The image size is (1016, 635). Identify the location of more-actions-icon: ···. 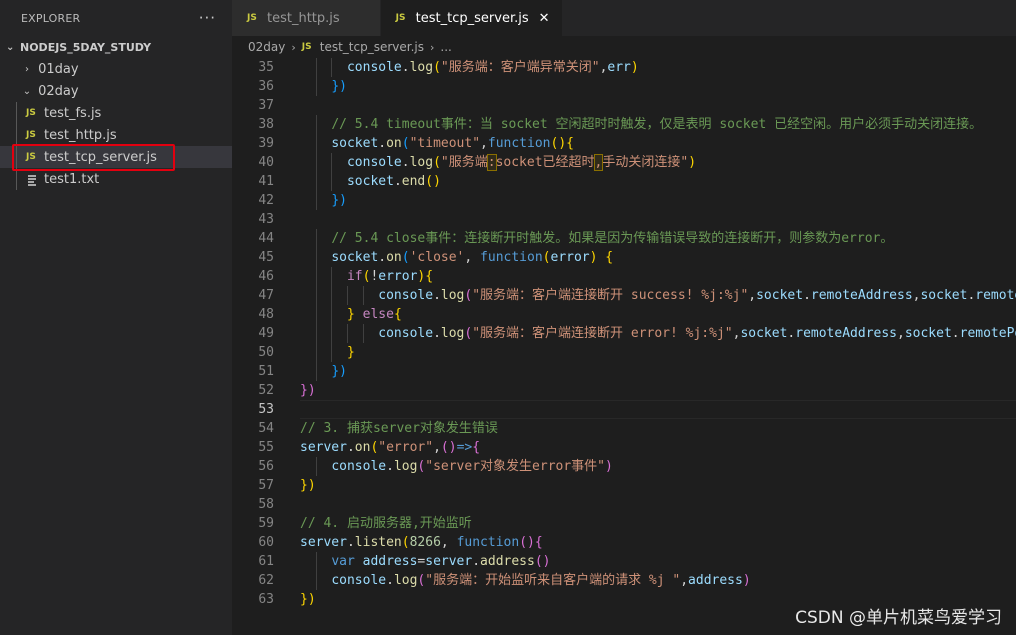
(207, 18).